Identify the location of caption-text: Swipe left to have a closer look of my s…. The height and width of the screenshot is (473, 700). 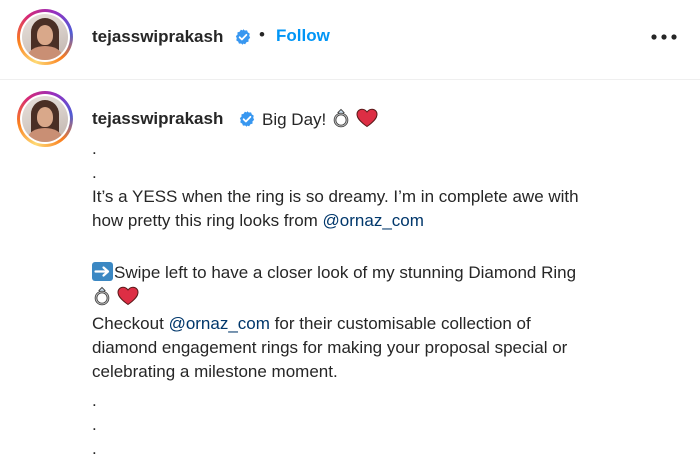
(345, 272).